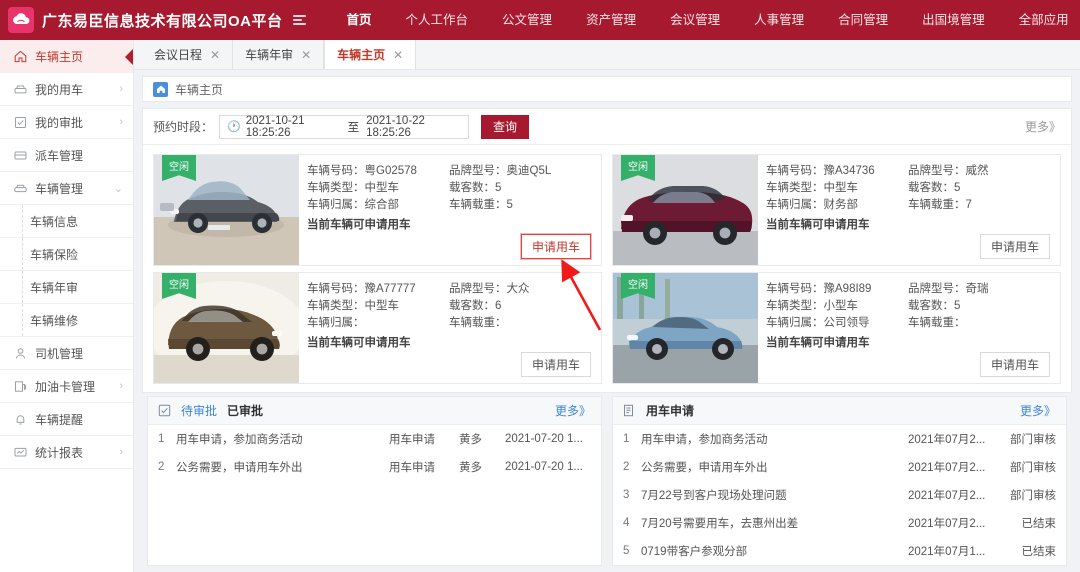 This screenshot has height=572, width=1080. What do you see at coordinates (370, 54) in the screenshot?
I see `tab-vehicle-home: 车辆主页 ✕` at bounding box center [370, 54].